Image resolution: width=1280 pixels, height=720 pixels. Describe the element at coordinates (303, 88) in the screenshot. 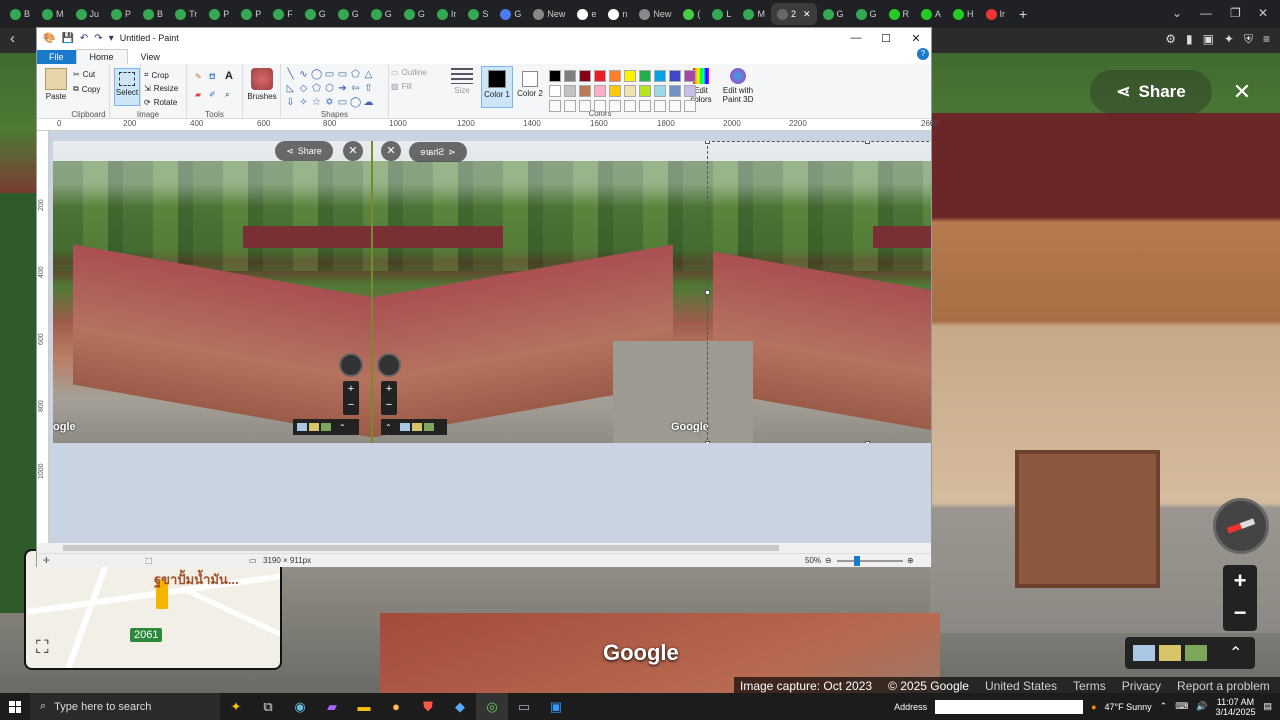

I see `shape-option-icon: ◇` at that location.